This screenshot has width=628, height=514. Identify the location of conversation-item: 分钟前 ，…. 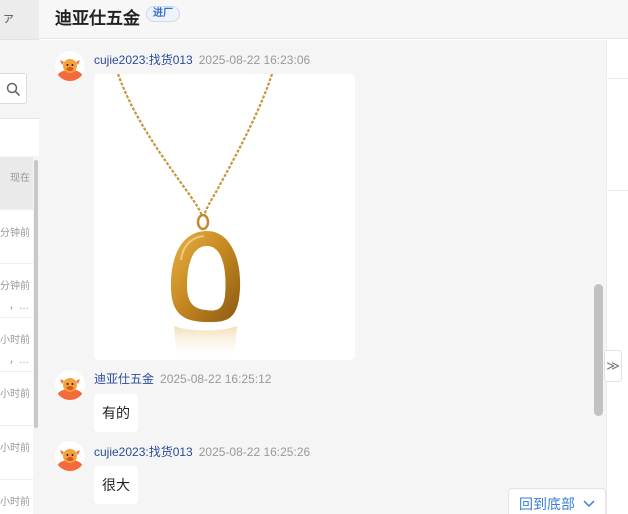
(16, 291).